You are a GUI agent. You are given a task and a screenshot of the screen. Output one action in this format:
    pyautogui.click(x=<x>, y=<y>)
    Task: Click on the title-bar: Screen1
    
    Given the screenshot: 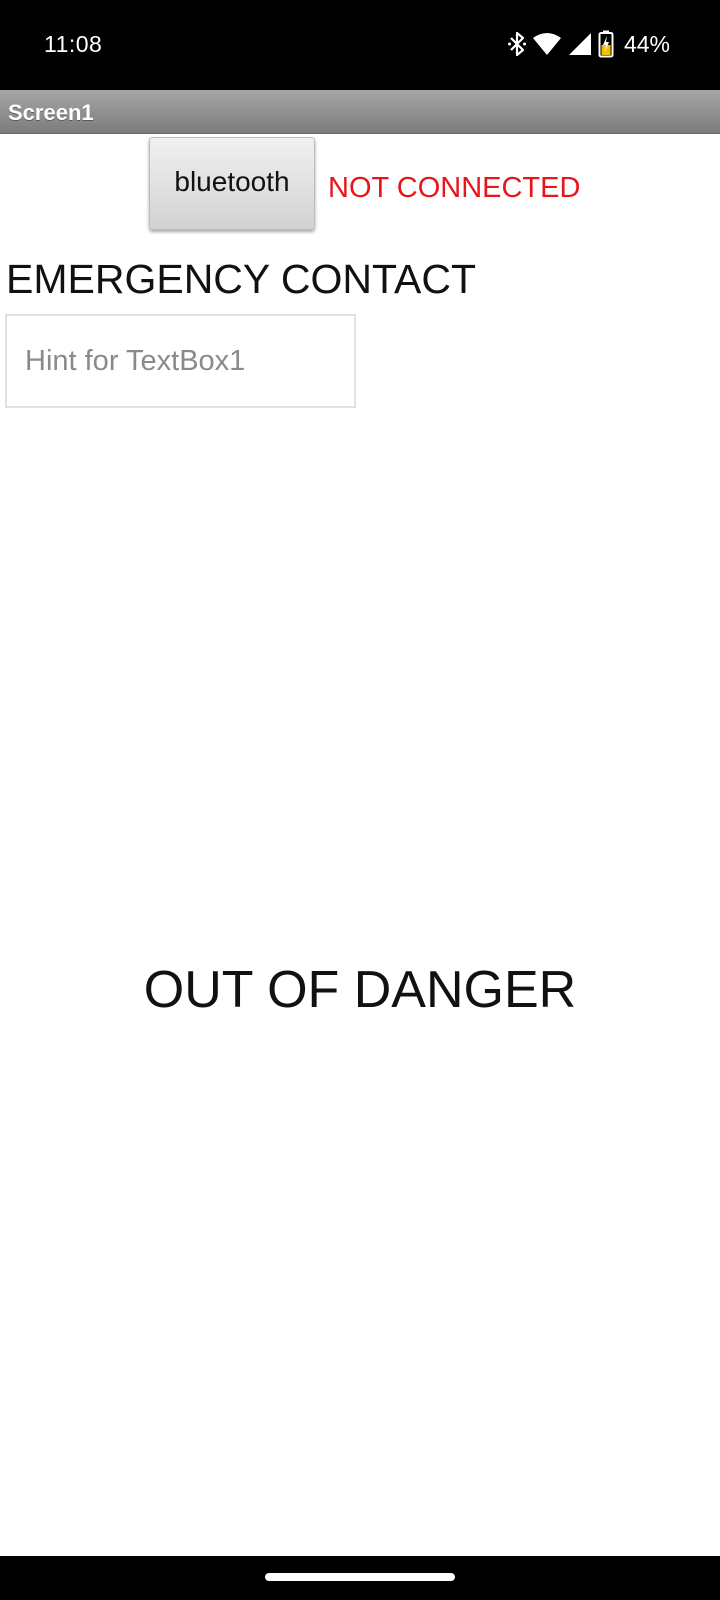 What is the action you would take?
    pyautogui.click(x=360, y=112)
    